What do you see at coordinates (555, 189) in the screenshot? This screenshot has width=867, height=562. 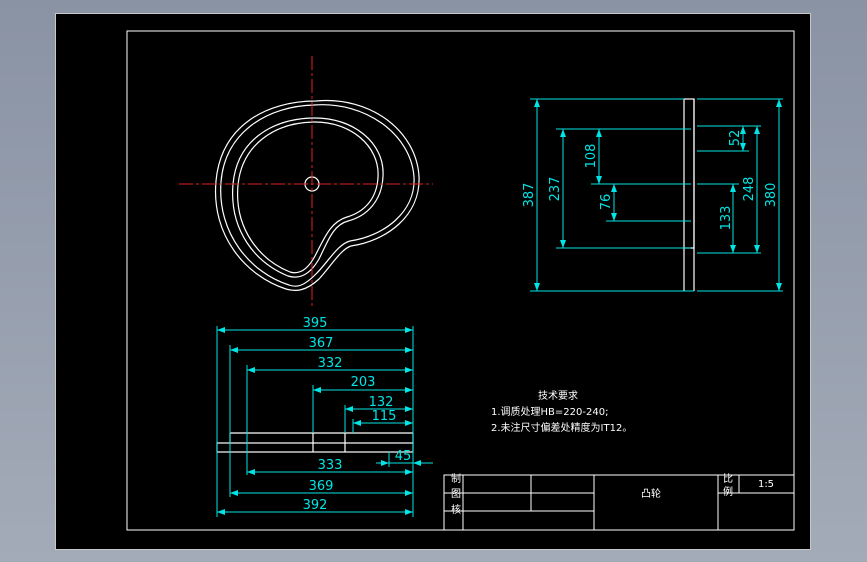 I see `dim-237: 237` at bounding box center [555, 189].